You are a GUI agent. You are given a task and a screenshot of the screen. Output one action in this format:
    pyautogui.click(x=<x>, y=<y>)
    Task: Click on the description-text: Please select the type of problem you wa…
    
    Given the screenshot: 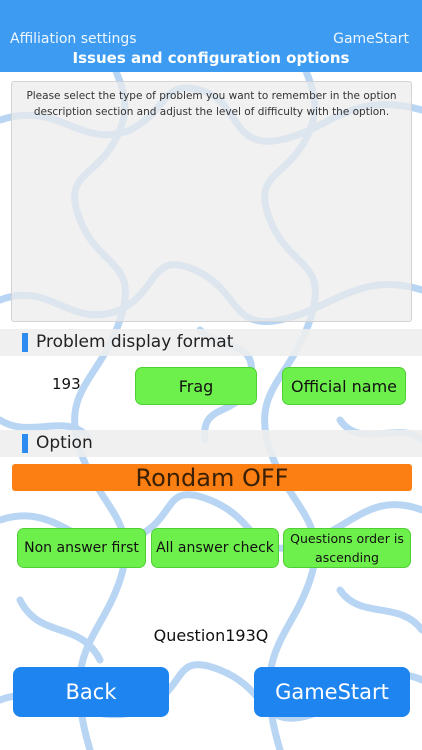 What is the action you would take?
    pyautogui.click(x=211, y=104)
    